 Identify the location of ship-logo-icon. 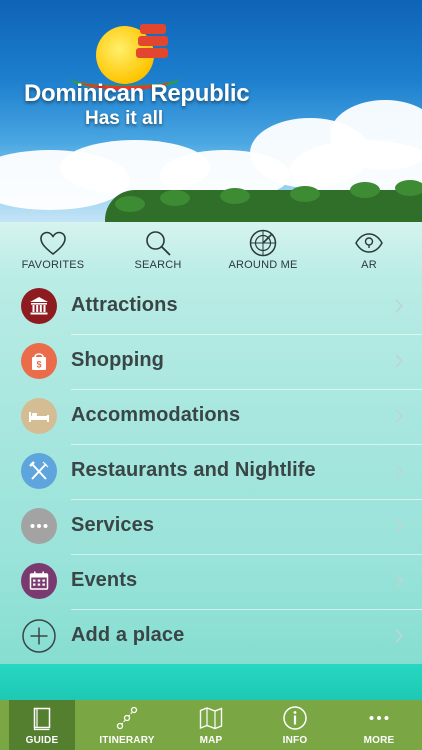
(151, 45).